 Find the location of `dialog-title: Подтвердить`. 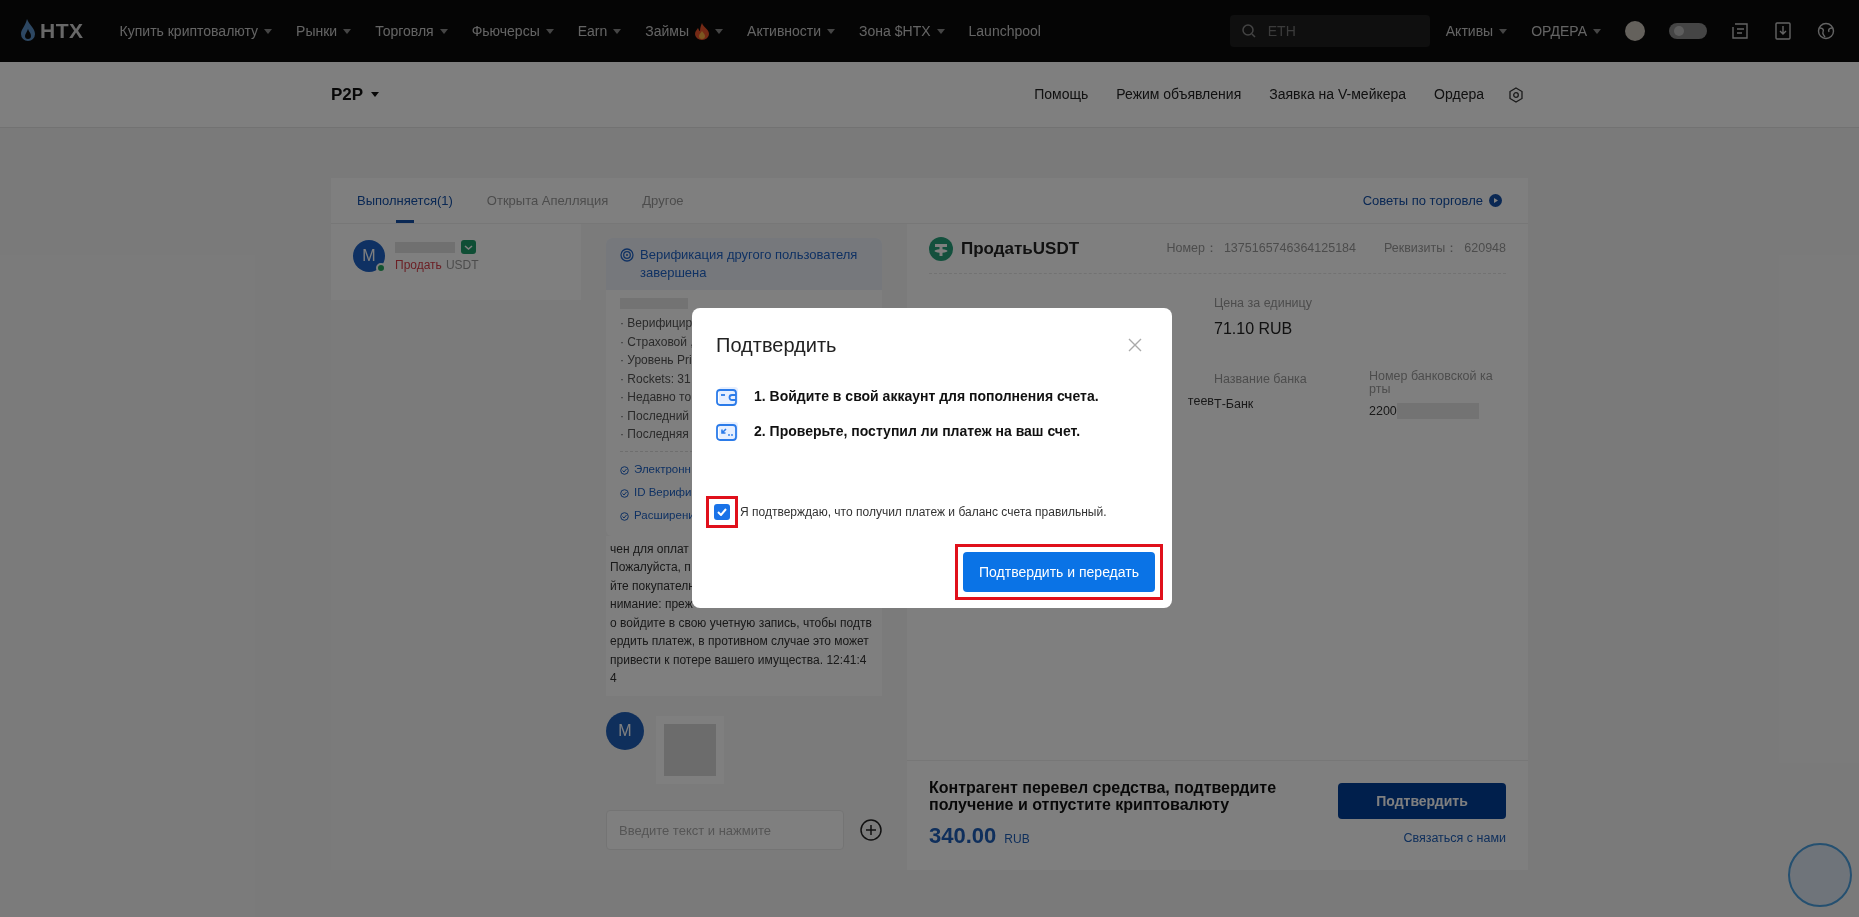

dialog-title: Подтвердить is located at coordinates (776, 345).